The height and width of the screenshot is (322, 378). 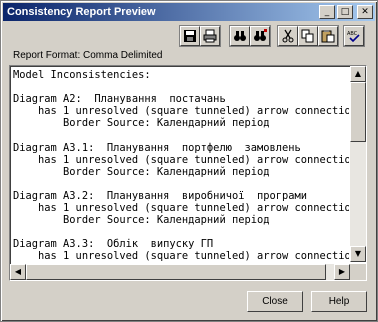 I want to click on report-format-label: Report Format: Comma Delimited, so click(x=88, y=55).